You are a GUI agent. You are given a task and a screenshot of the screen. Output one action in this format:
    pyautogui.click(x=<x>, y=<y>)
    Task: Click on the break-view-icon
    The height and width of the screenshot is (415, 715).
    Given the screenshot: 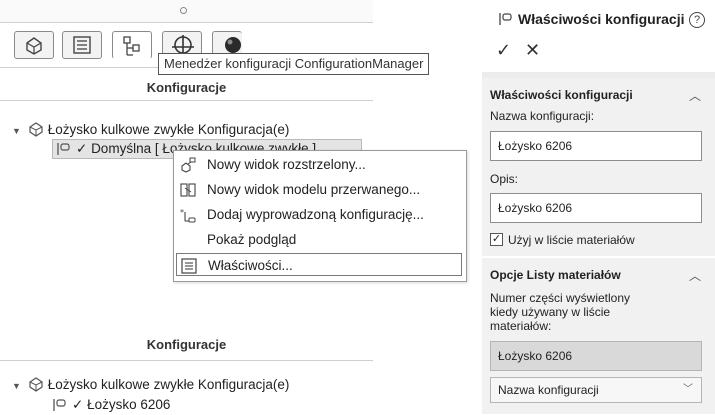 What is the action you would take?
    pyautogui.click(x=188, y=190)
    